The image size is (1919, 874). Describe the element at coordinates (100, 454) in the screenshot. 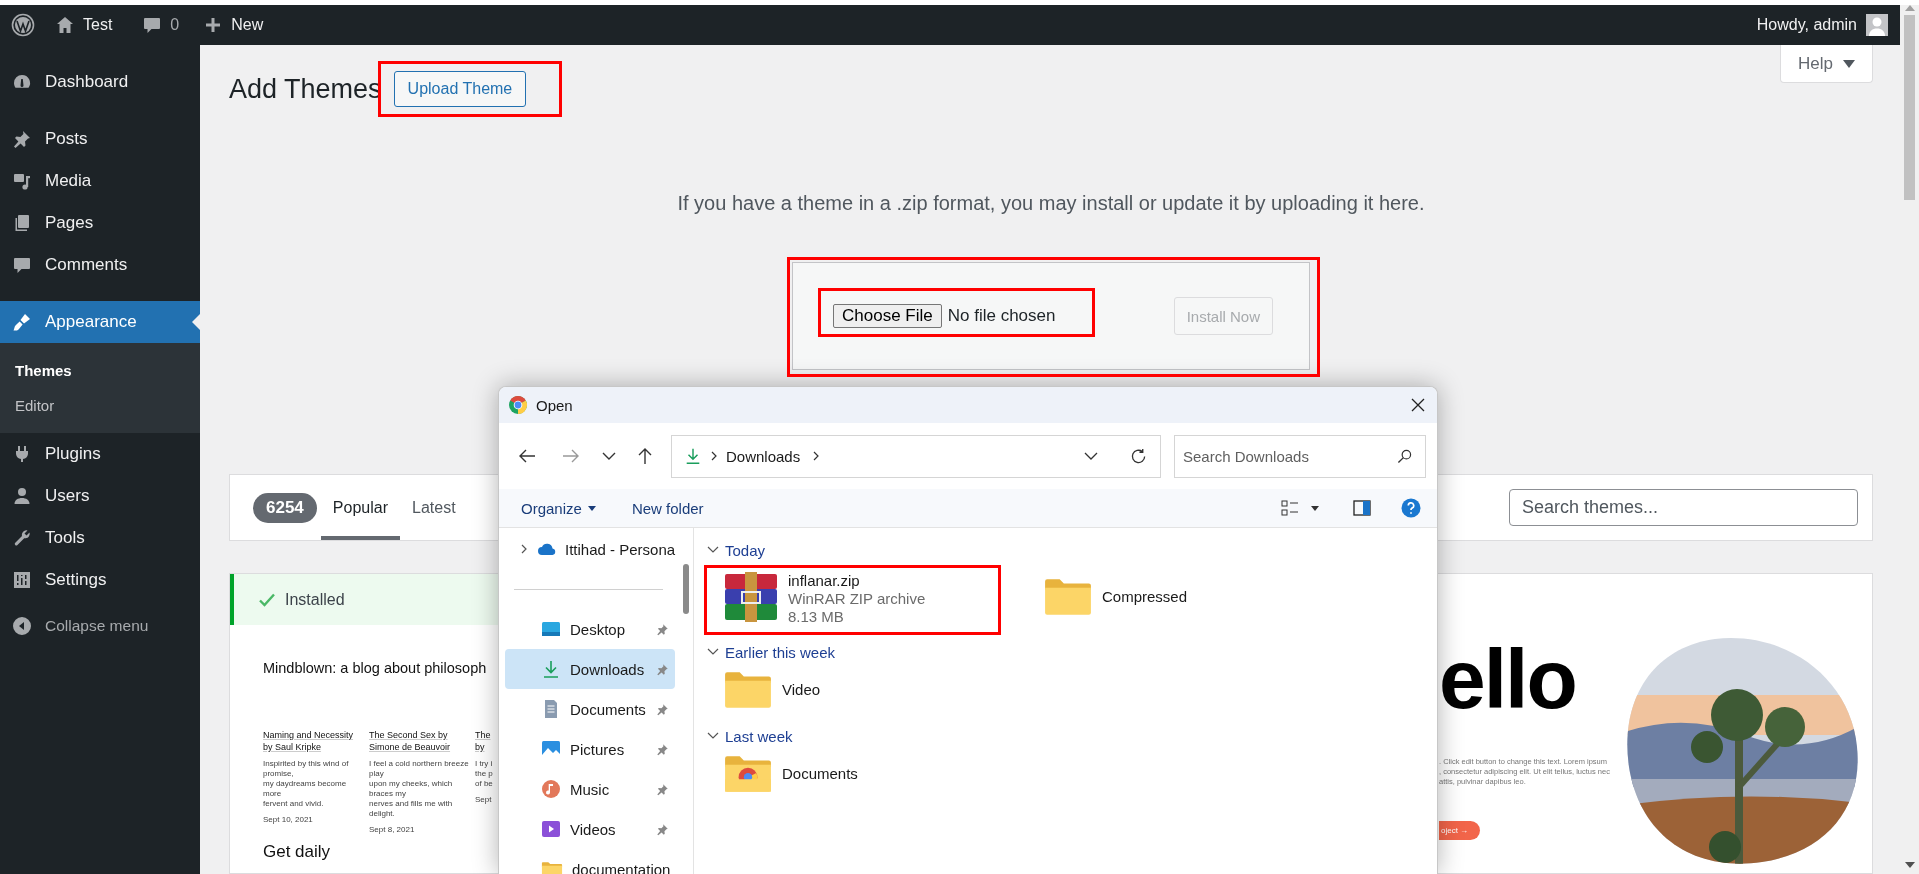

I see `sidebar-item: Plugins` at that location.